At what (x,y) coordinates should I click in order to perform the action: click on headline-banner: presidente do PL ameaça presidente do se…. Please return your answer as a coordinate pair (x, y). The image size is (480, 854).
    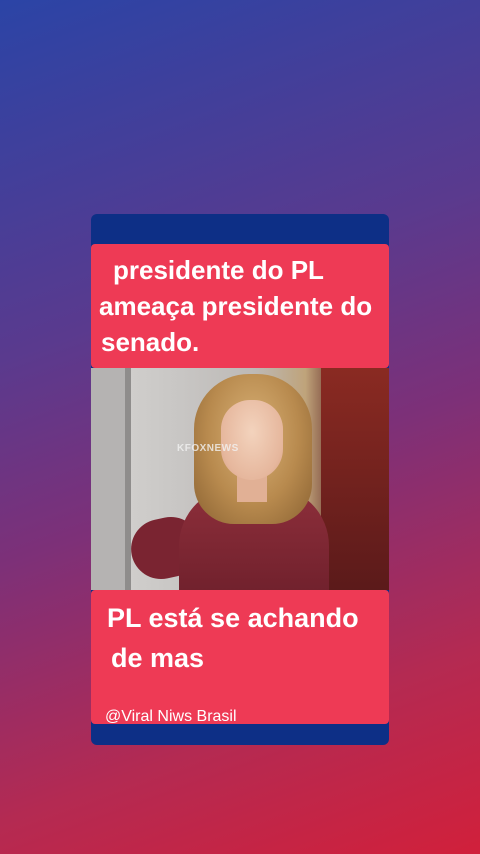
    Looking at the image, I should click on (240, 306).